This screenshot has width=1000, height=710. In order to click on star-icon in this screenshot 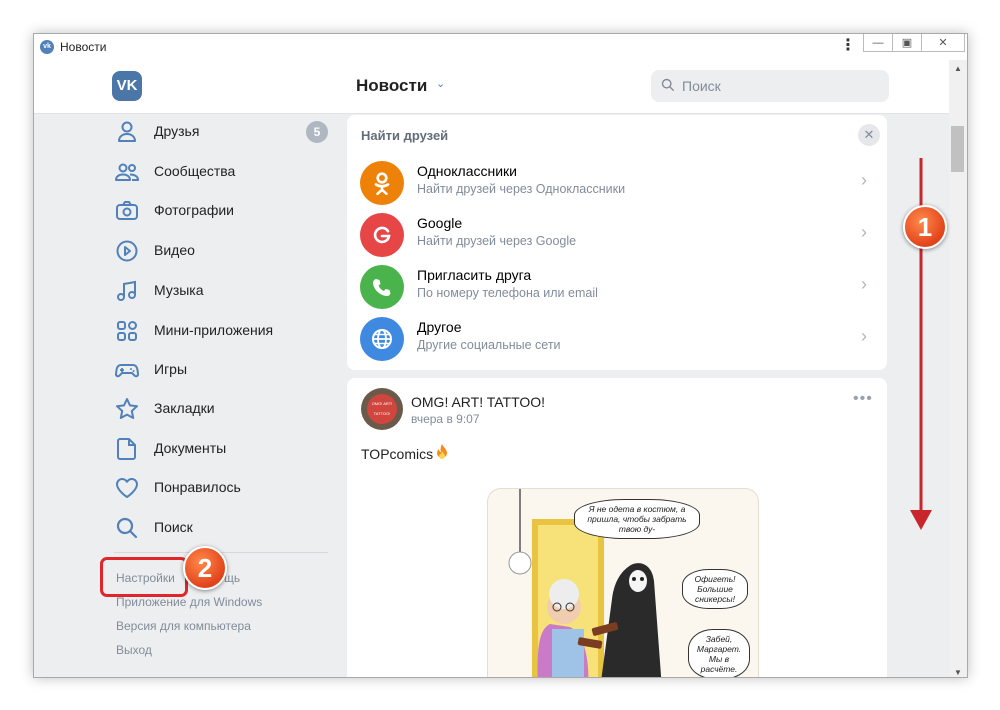, I will do `click(127, 408)`.